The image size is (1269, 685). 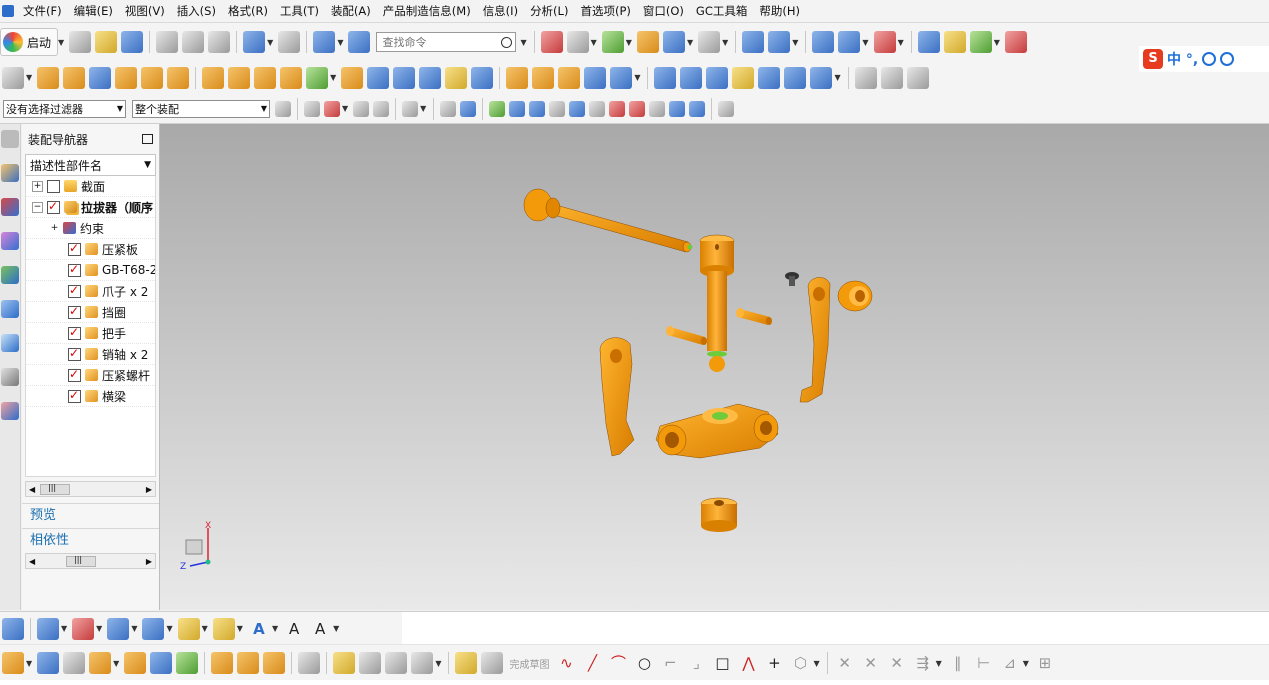 I want to click on emboss-icon, so click(x=456, y=77).